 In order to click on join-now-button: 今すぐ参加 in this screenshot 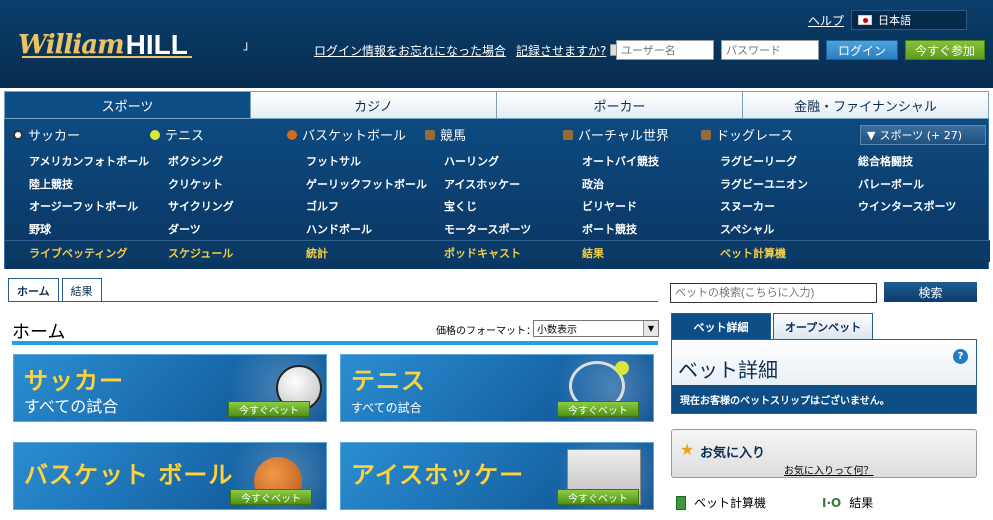, I will do `click(945, 50)`.